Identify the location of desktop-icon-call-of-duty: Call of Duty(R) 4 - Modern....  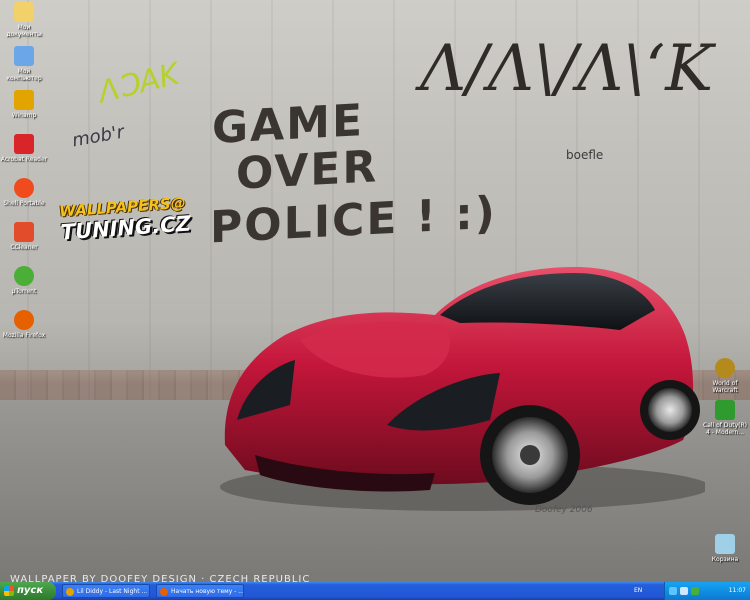
(725, 418).